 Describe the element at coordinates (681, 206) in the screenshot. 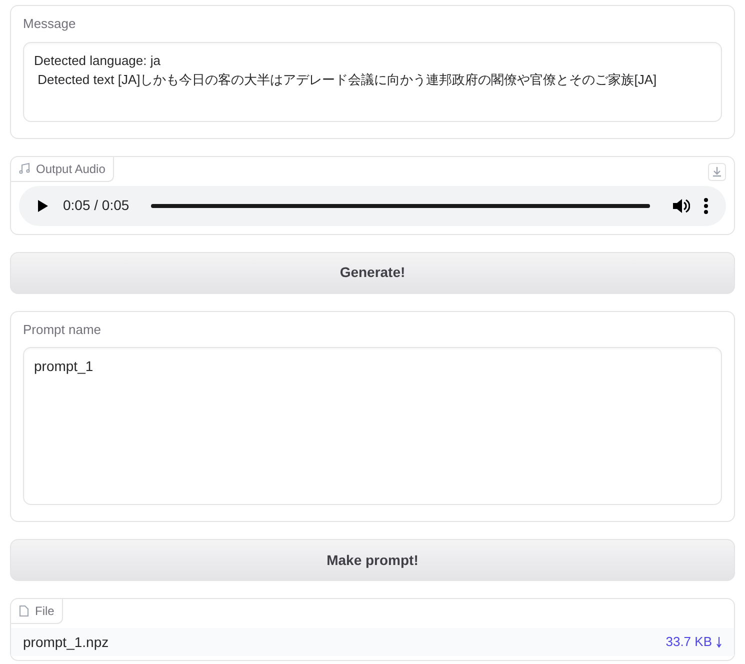

I see `volume-icon` at that location.